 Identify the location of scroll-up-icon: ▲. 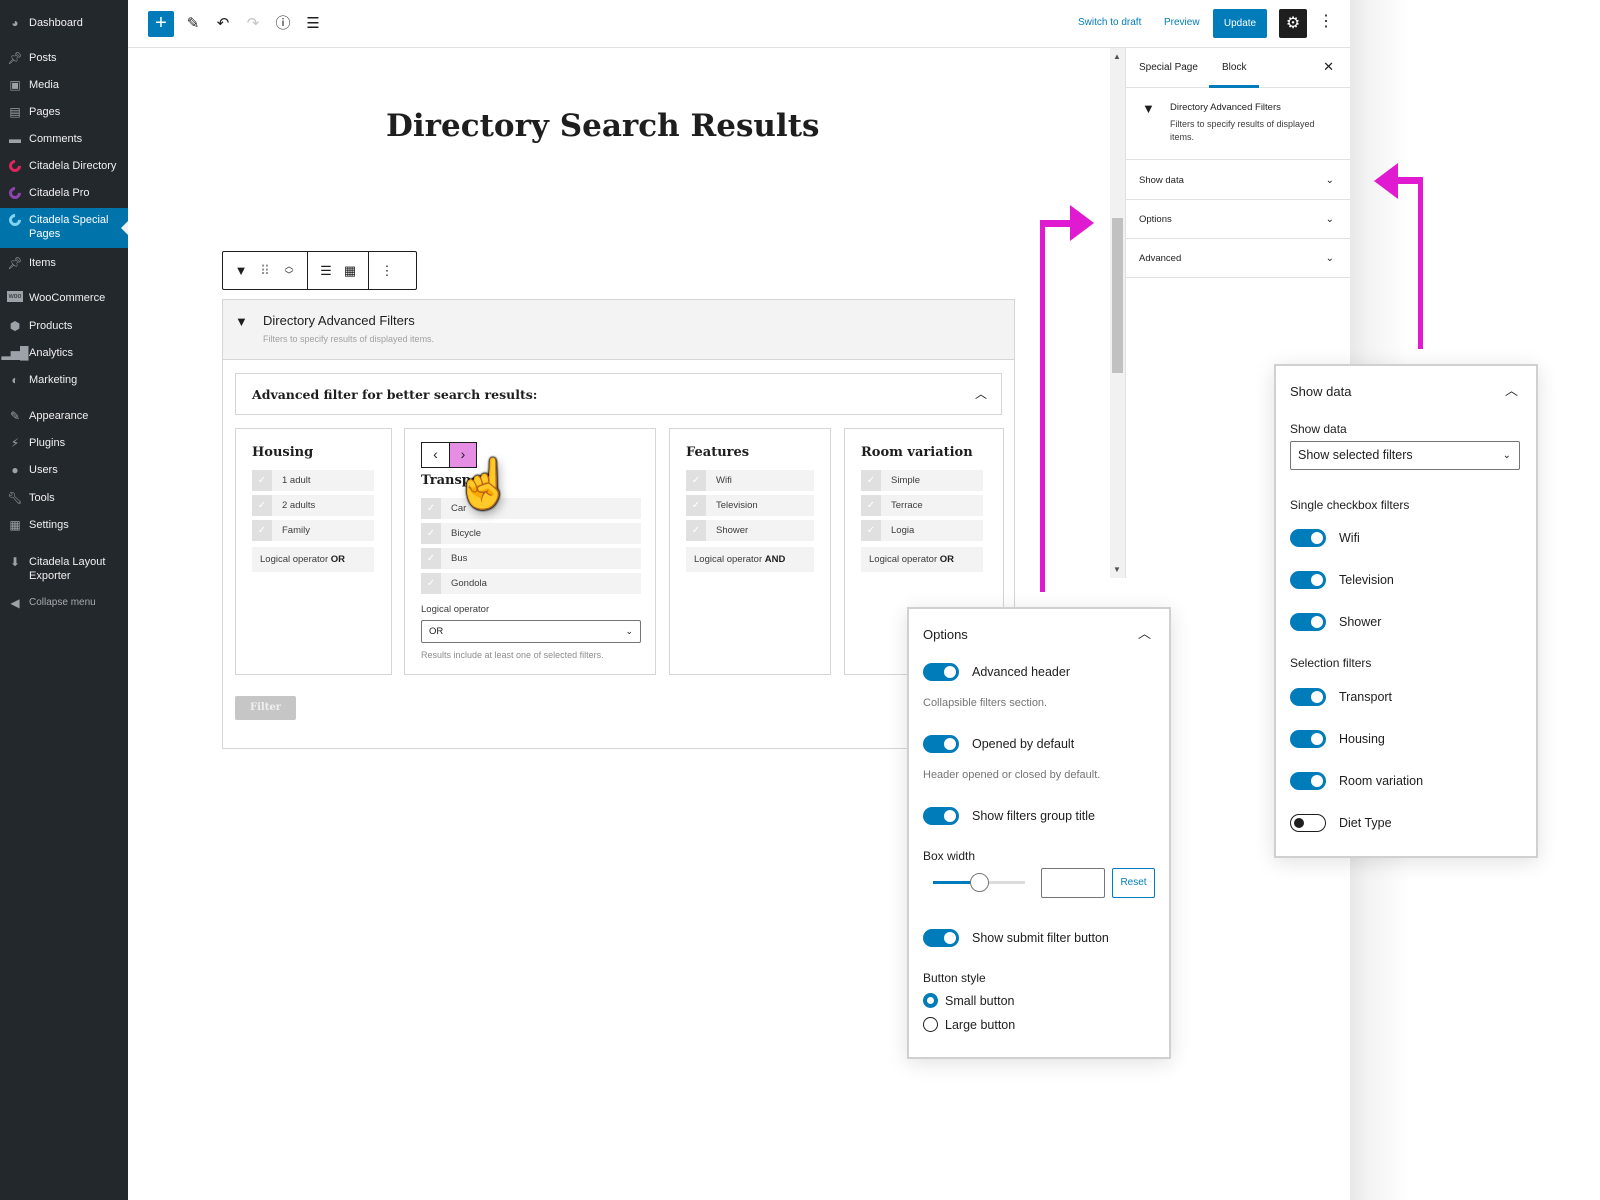
(1117, 56).